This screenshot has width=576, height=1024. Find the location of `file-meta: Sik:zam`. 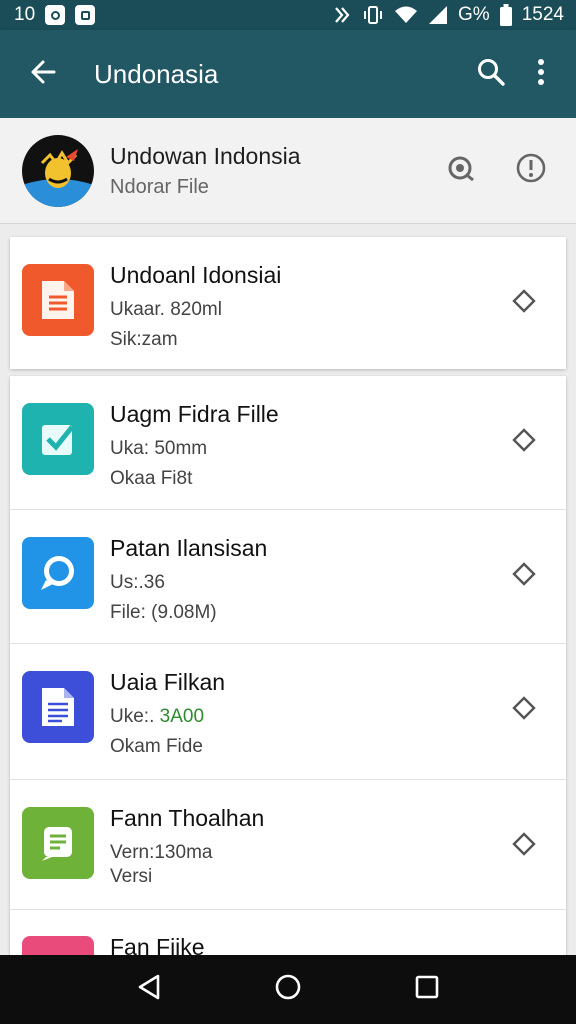

file-meta: Sik:zam is located at coordinates (144, 339).